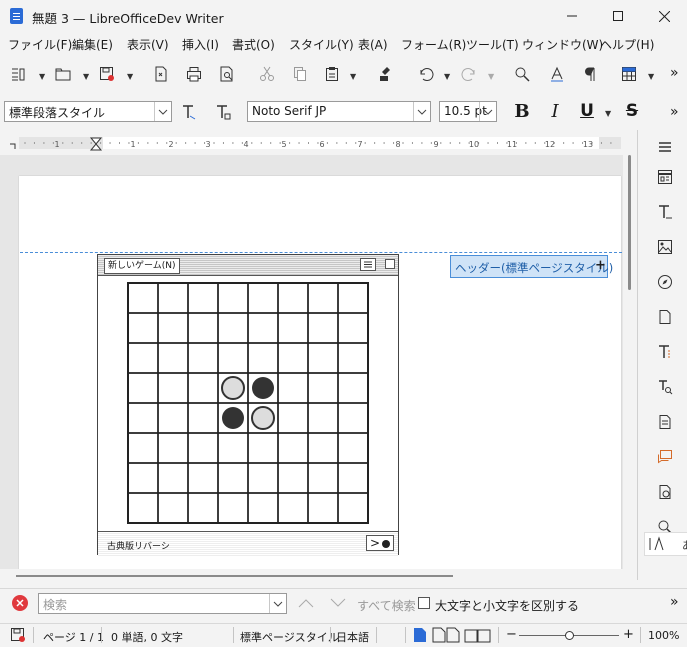  Describe the element at coordinates (665, 147) in the screenshot. I see `sidebar-menu-icon` at that location.